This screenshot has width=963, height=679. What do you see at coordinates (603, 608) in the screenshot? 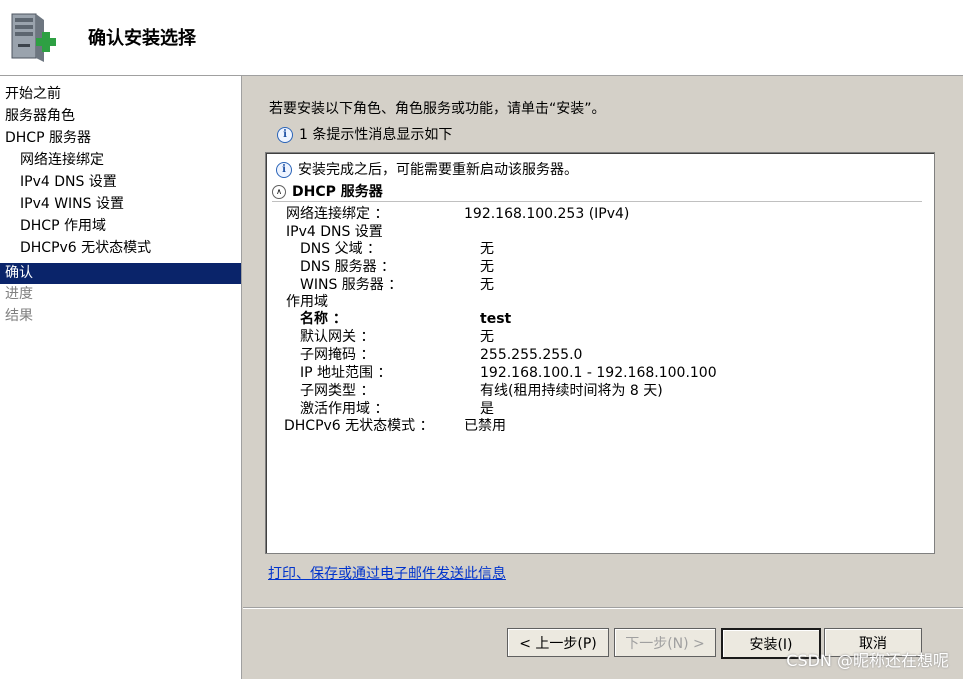
I see `footer-separator` at bounding box center [603, 608].